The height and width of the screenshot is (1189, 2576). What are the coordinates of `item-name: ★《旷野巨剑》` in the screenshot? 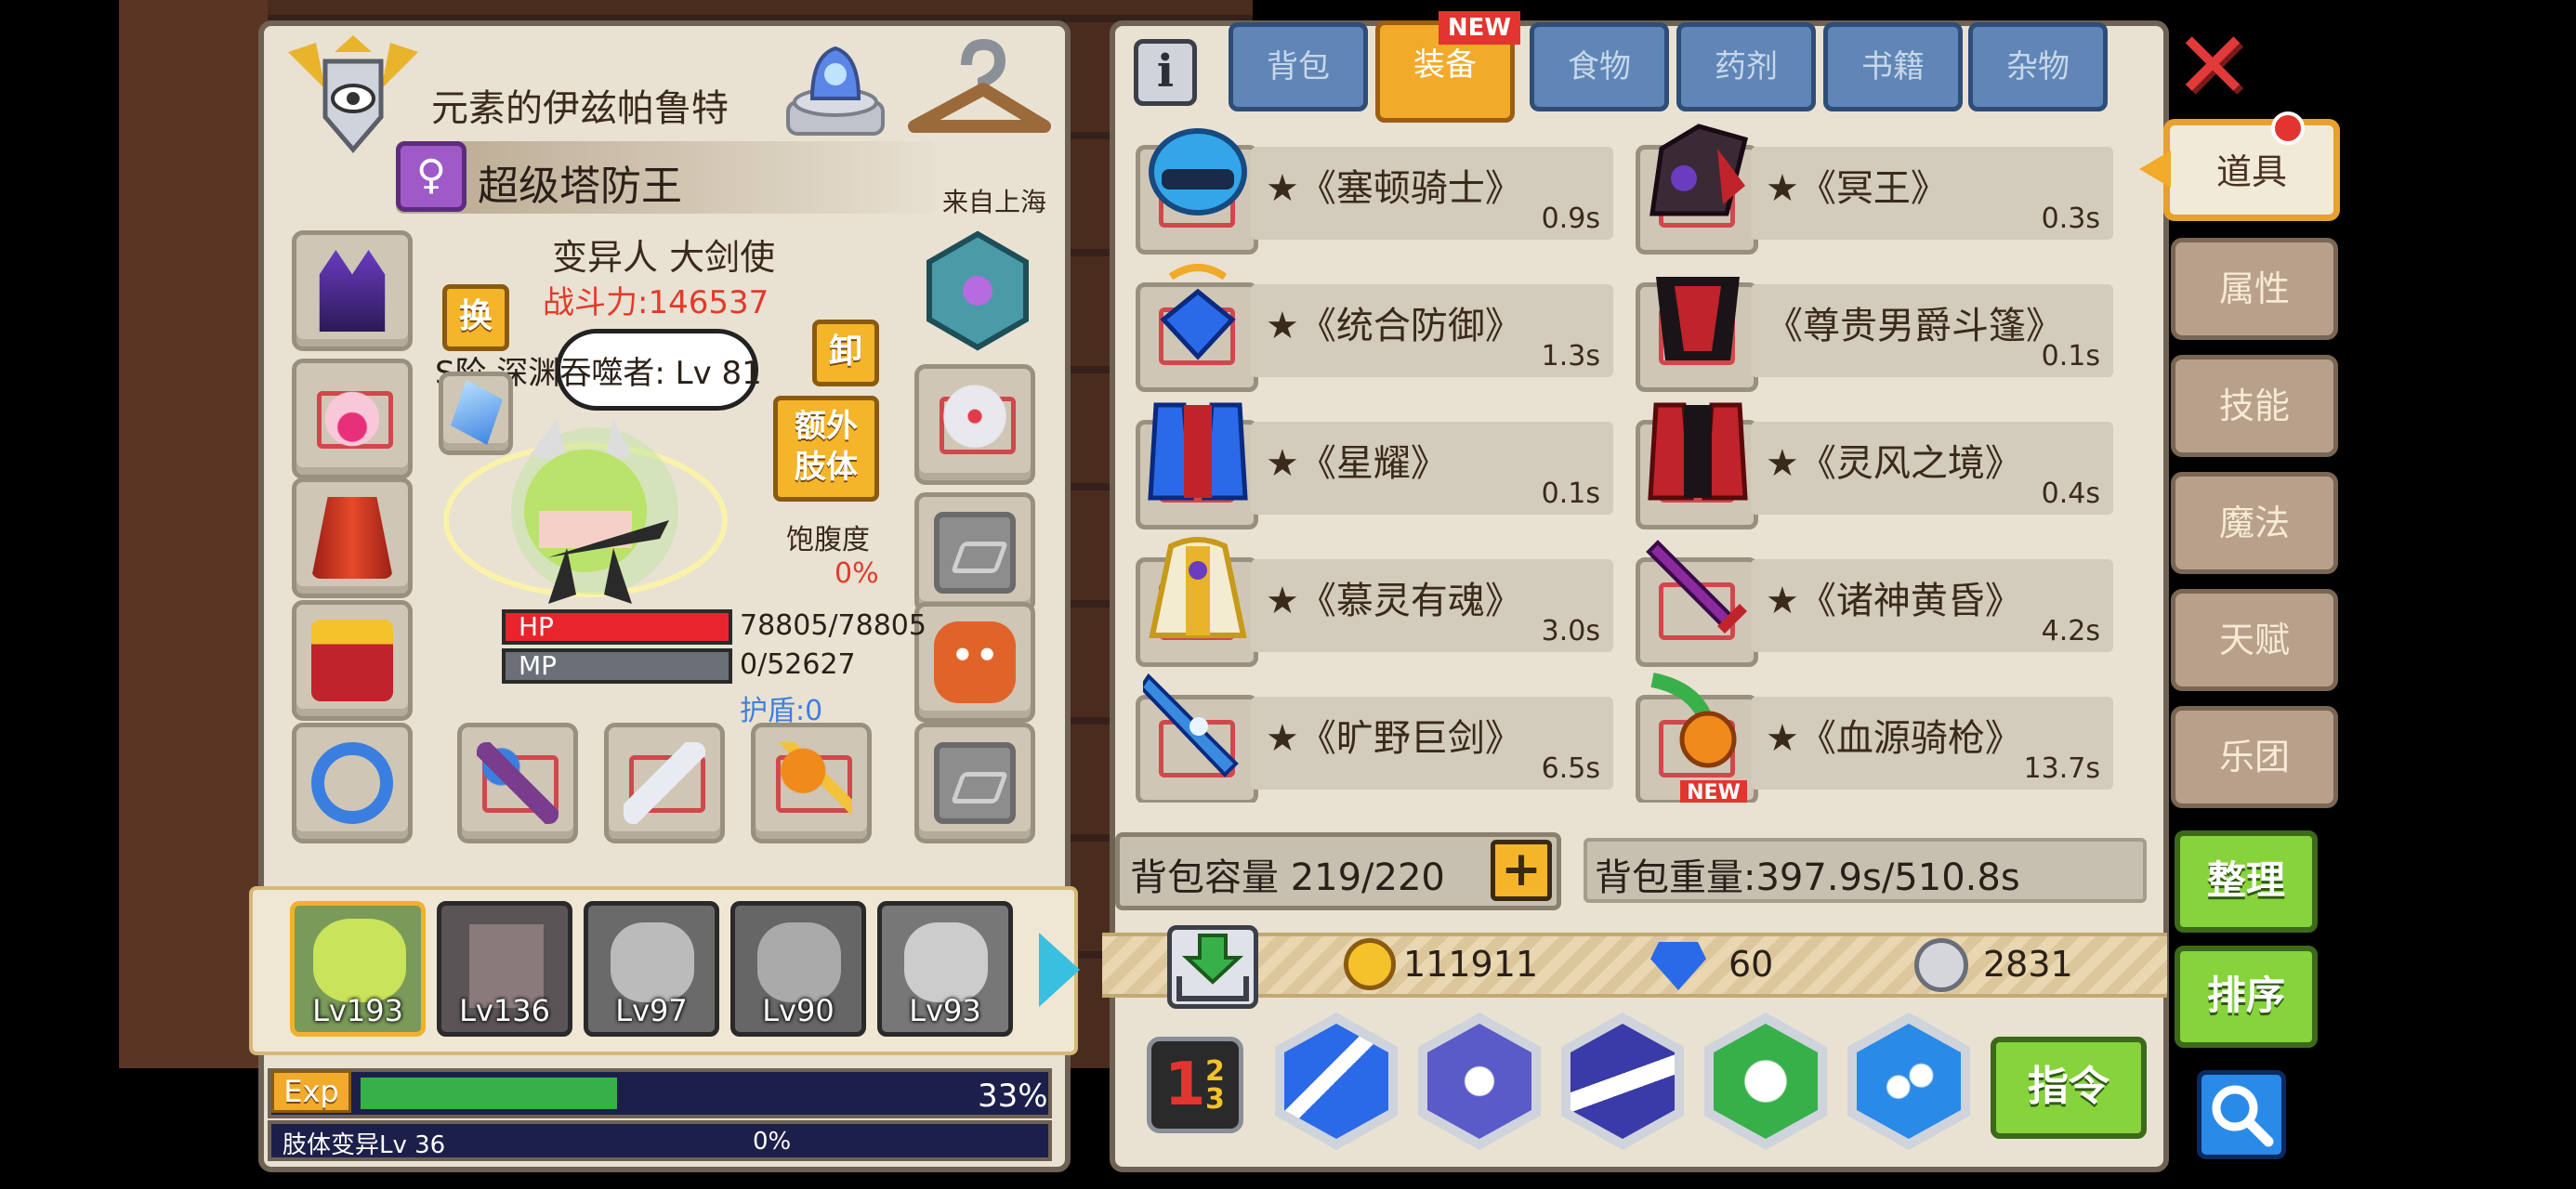 It's located at (1394, 739).